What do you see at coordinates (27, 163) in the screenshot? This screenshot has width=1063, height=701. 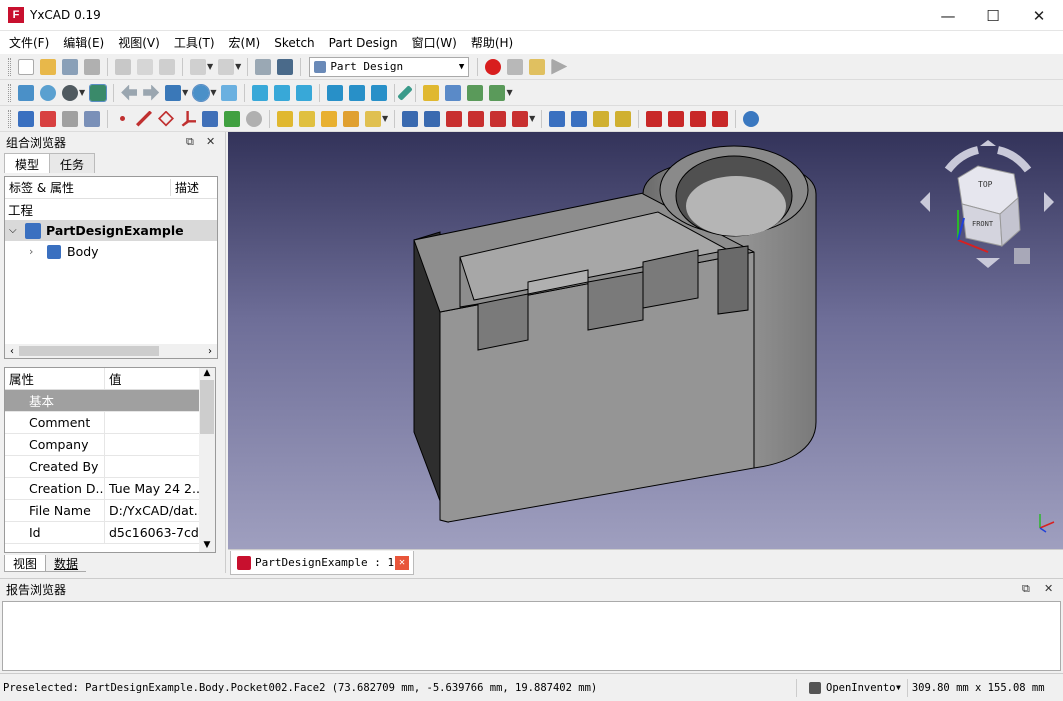 I see `tab-model: 模型` at bounding box center [27, 163].